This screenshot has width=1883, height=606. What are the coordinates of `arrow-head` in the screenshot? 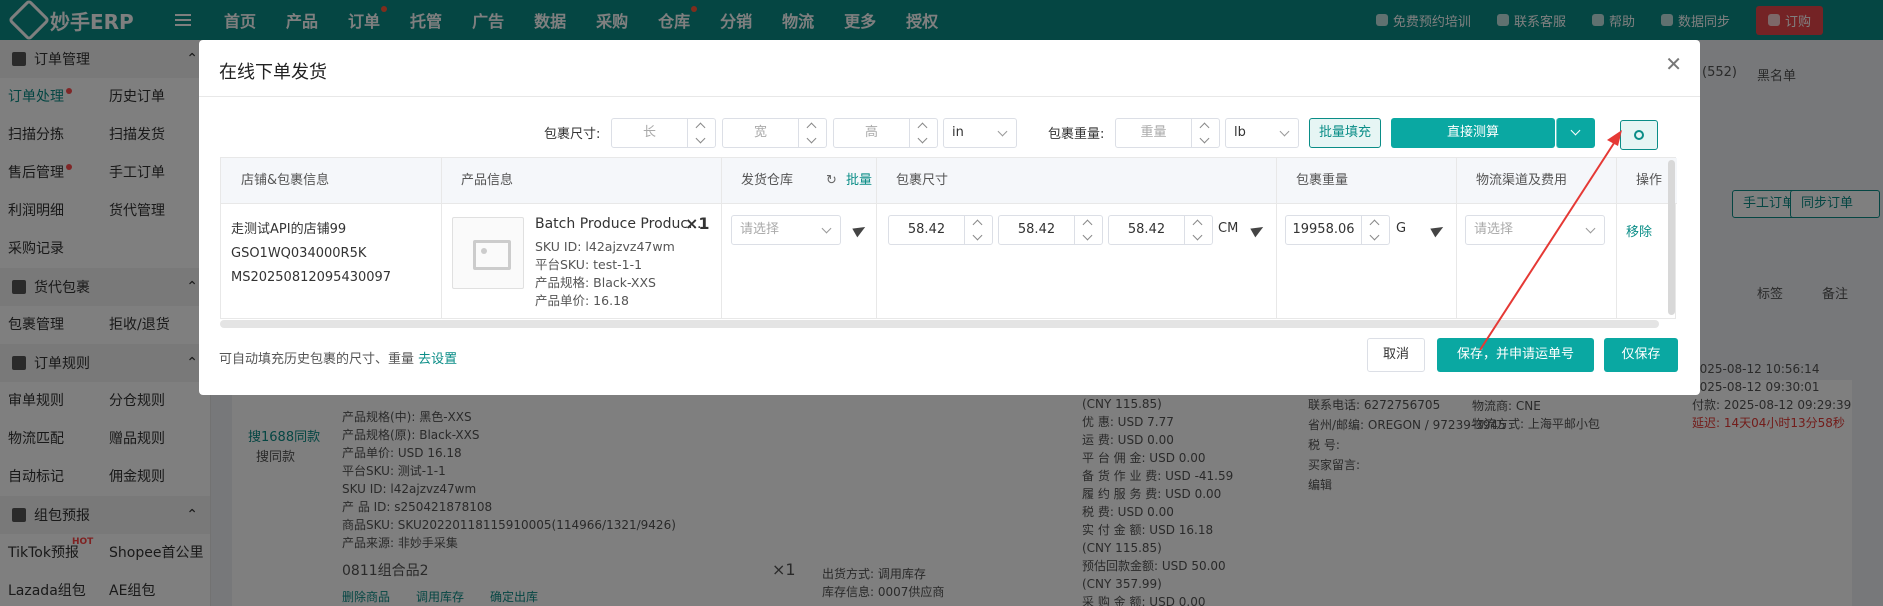 It's located at (1614, 138).